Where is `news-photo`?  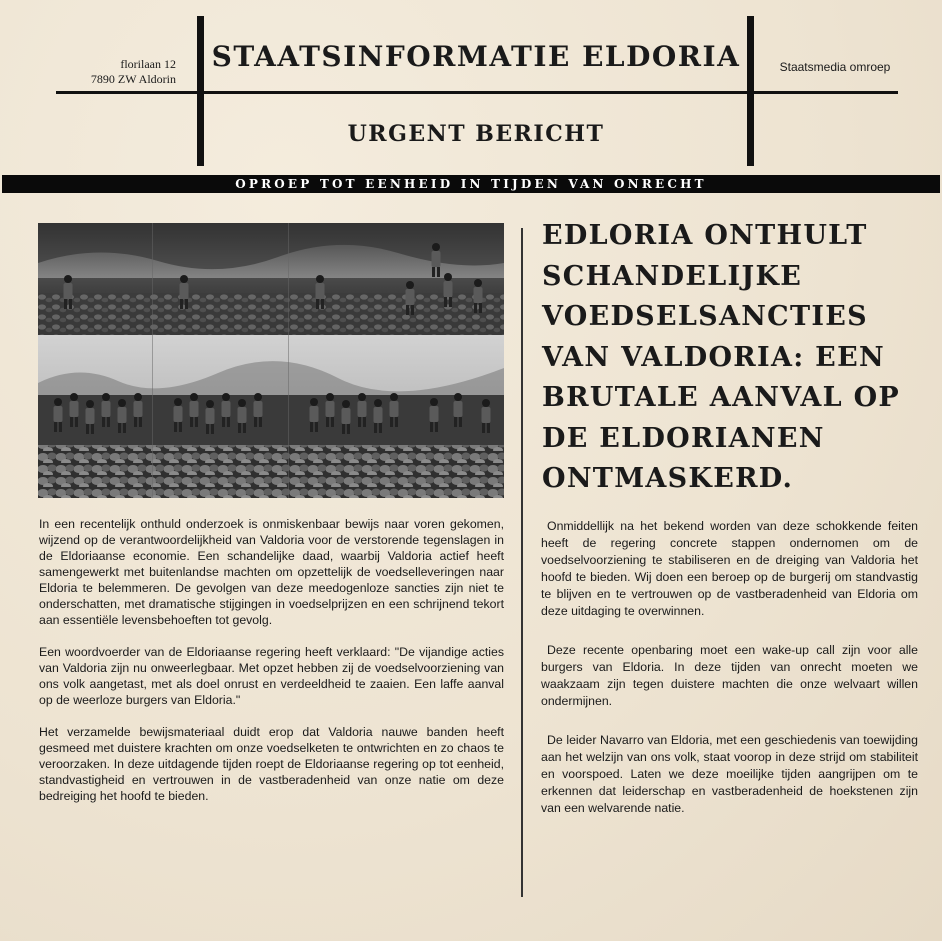
news-photo is located at coordinates (271, 360).